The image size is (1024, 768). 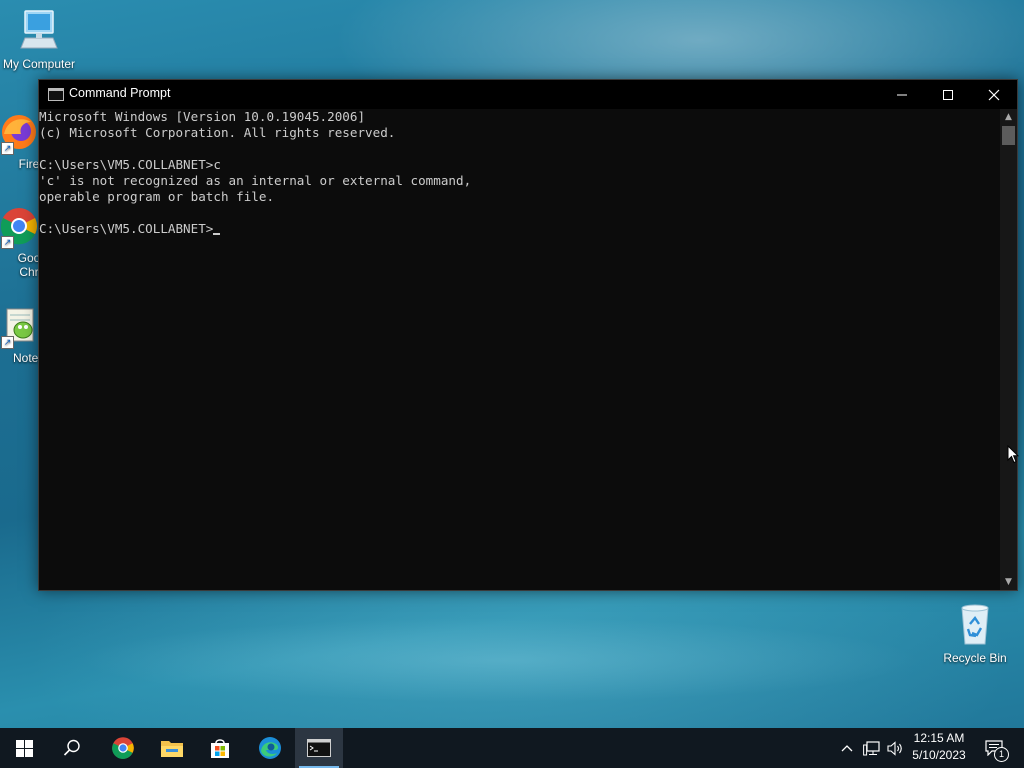 I want to click on desktop-icon-recycle-bin: Recycle Bin, so click(x=975, y=633).